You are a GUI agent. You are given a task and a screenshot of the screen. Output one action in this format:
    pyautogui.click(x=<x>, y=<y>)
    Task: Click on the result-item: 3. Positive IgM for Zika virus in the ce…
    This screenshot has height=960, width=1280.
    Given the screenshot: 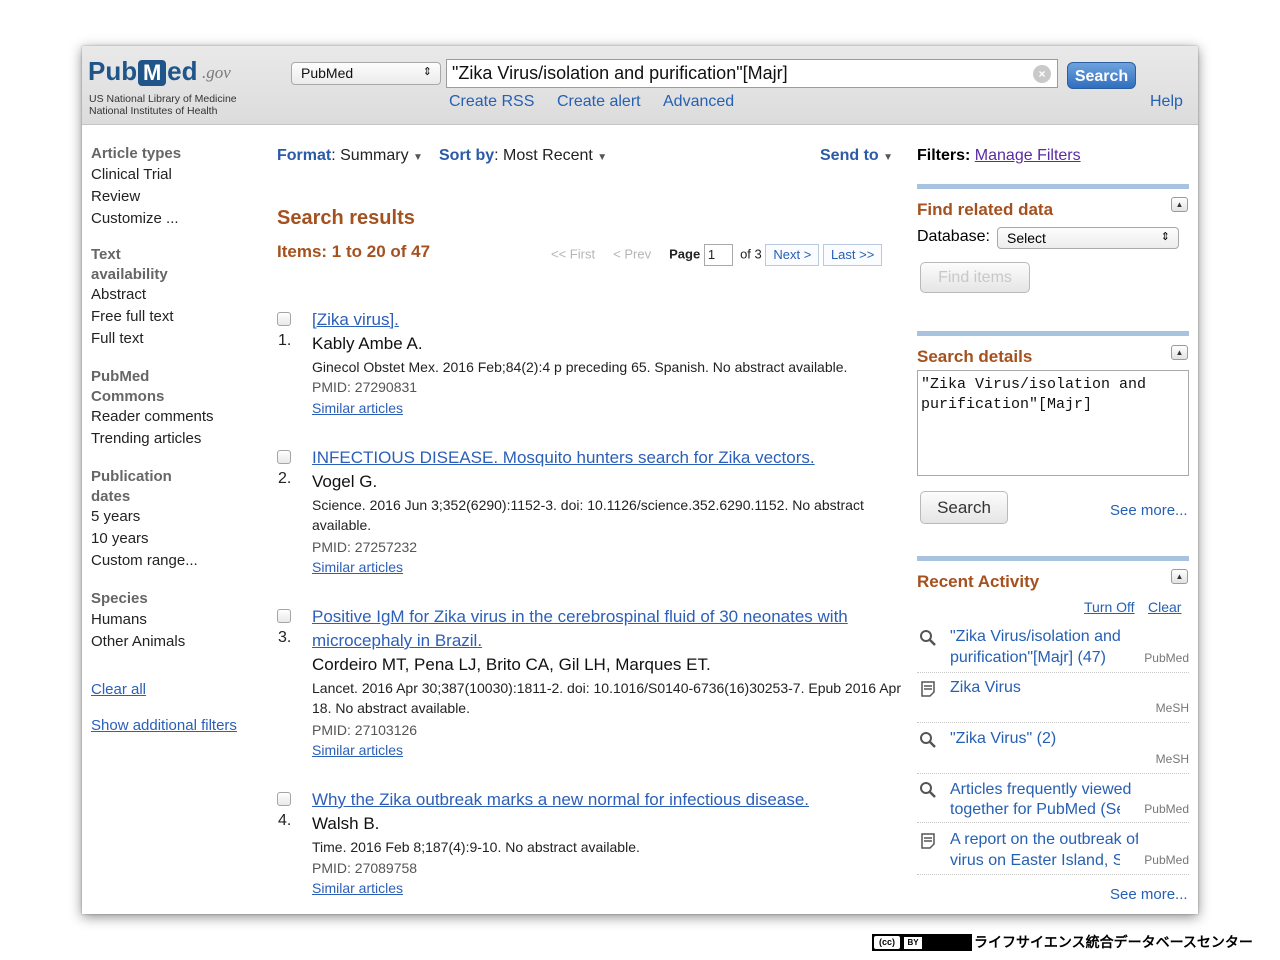 What is the action you would take?
    pyautogui.click(x=589, y=685)
    